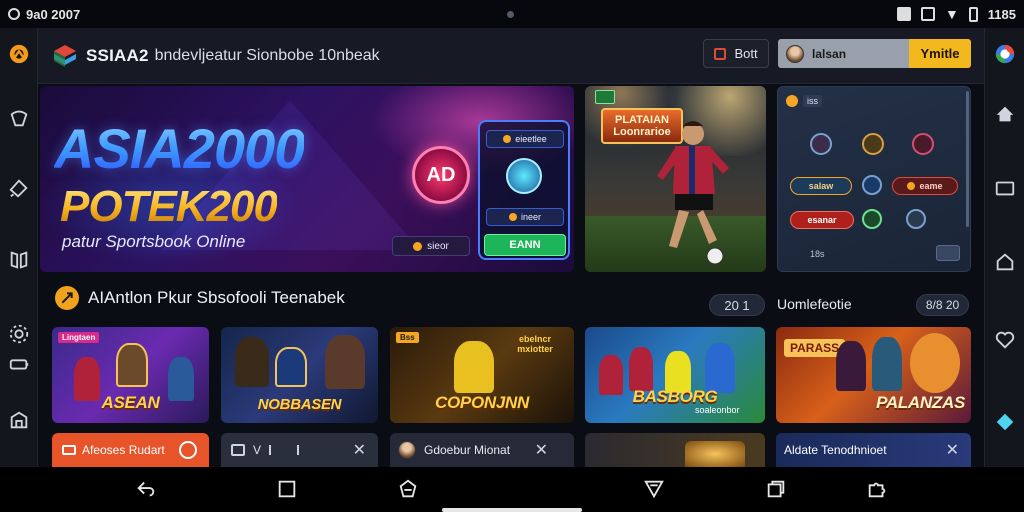  Describe the element at coordinates (814, 304) in the screenshot. I see `side-section-title: Uomlefeotie` at that location.